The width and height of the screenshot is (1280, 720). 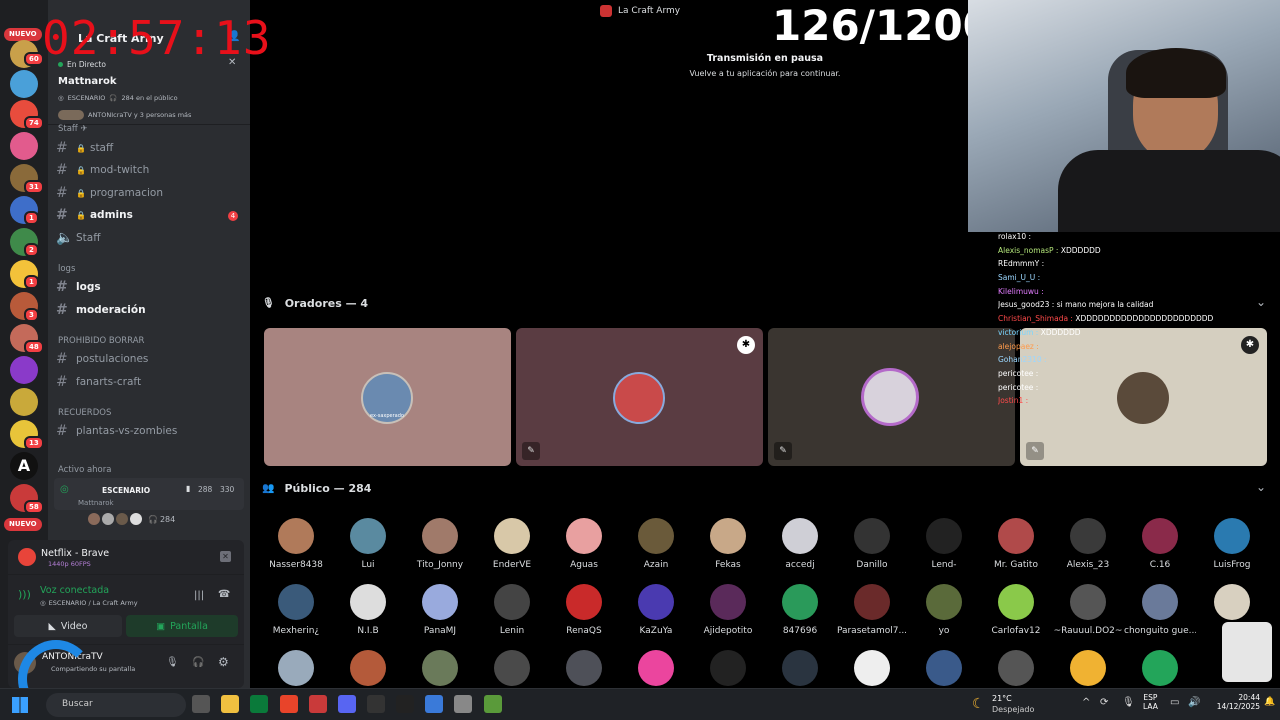 I want to click on volume-icon: 🔊, so click(x=1194, y=702).